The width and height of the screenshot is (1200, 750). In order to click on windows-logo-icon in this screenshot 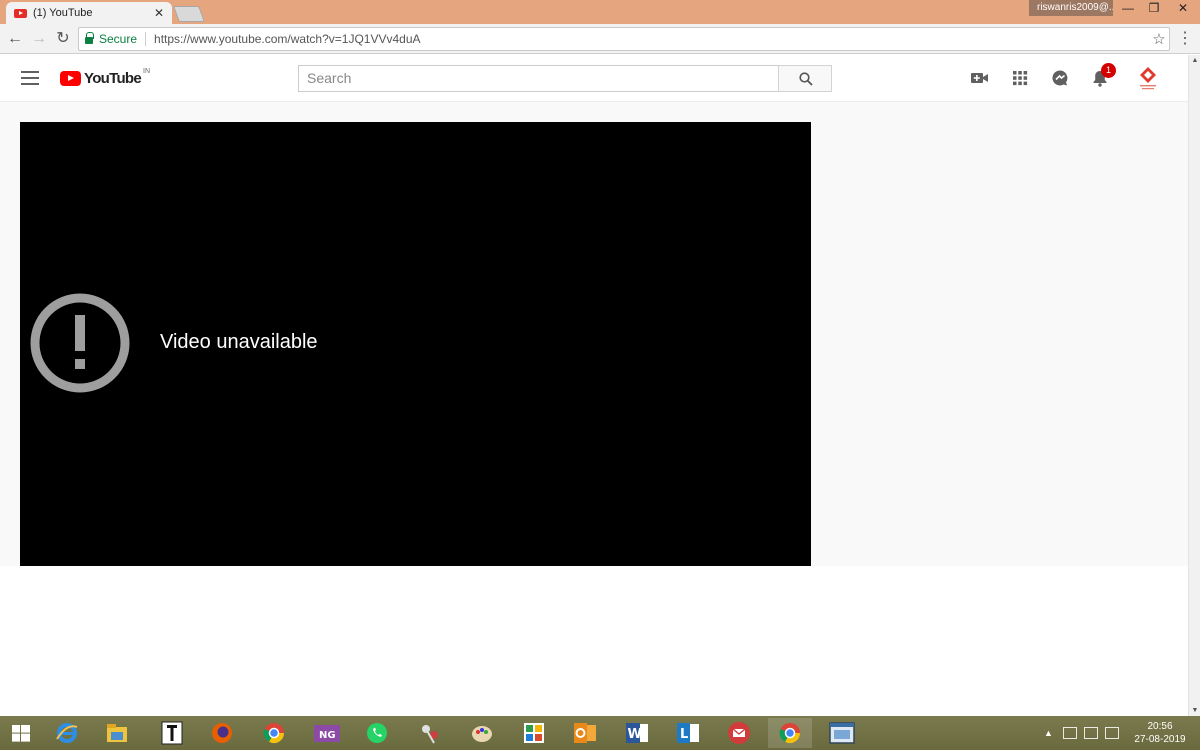, I will do `click(21, 733)`.